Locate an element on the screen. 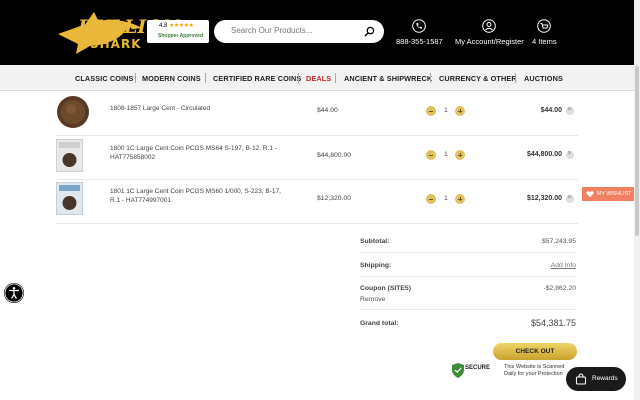  item-total: $12,320.00 is located at coordinates (544, 198).